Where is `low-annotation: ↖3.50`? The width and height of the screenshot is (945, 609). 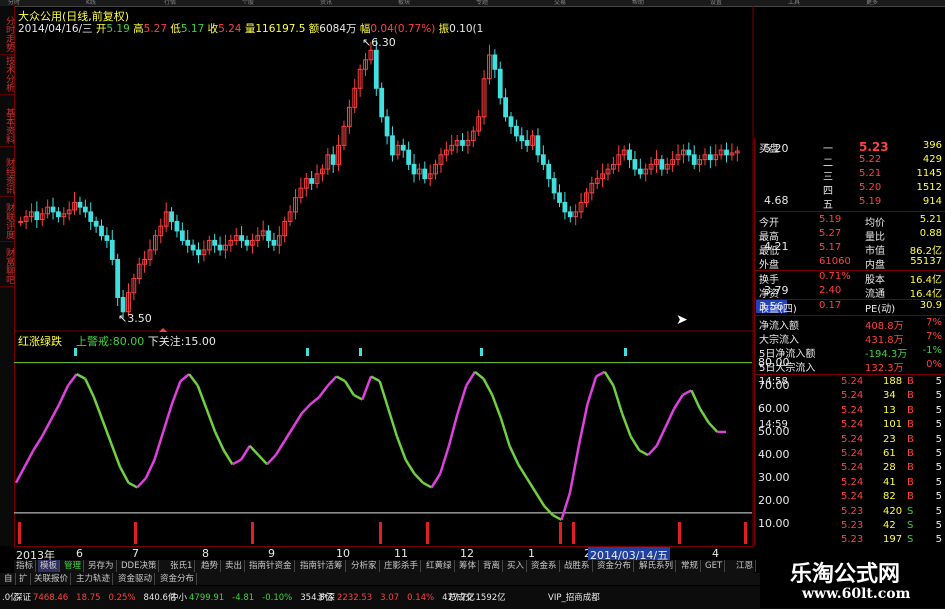 low-annotation: ↖3.50 is located at coordinates (135, 318).